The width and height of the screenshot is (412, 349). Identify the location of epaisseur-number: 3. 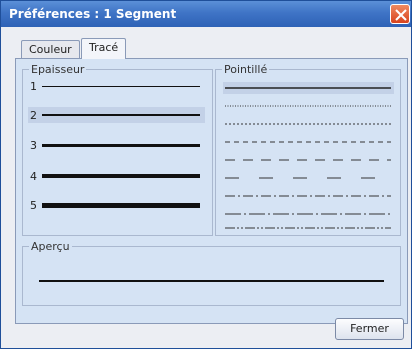
(33, 145).